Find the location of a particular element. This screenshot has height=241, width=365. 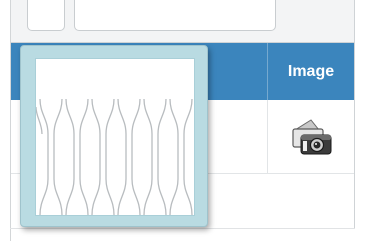

row-column-separator is located at coordinates (267, 137).